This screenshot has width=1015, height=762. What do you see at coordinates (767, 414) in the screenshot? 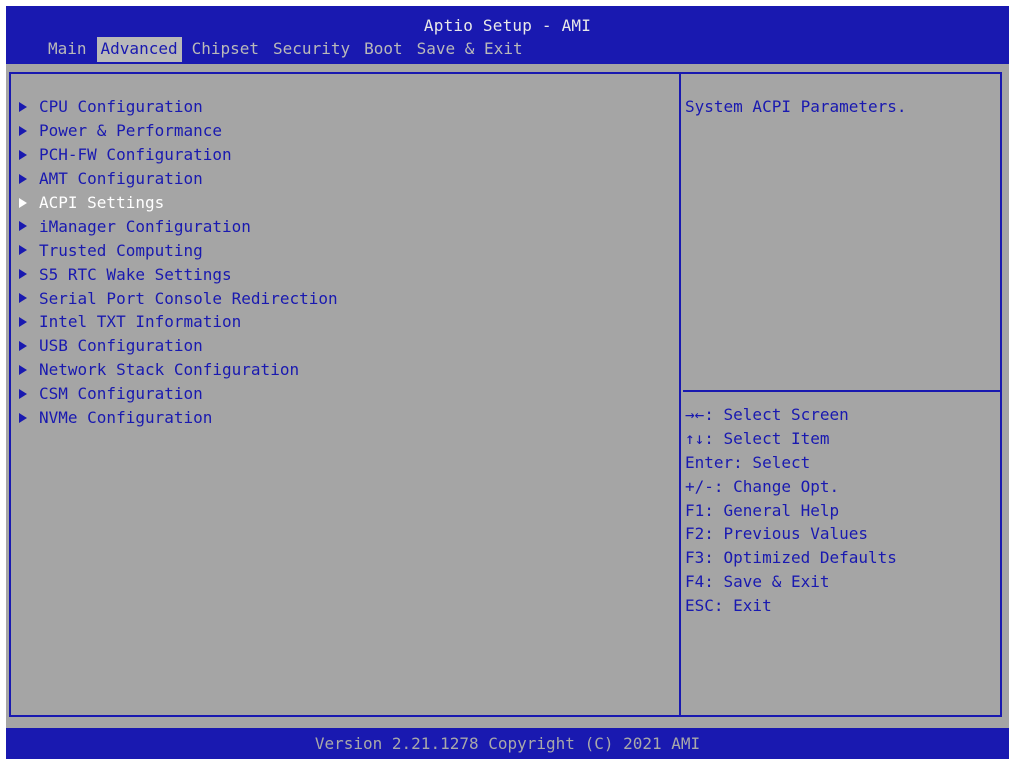
I see `key-hint-select-screen: →←: Select Screen` at bounding box center [767, 414].